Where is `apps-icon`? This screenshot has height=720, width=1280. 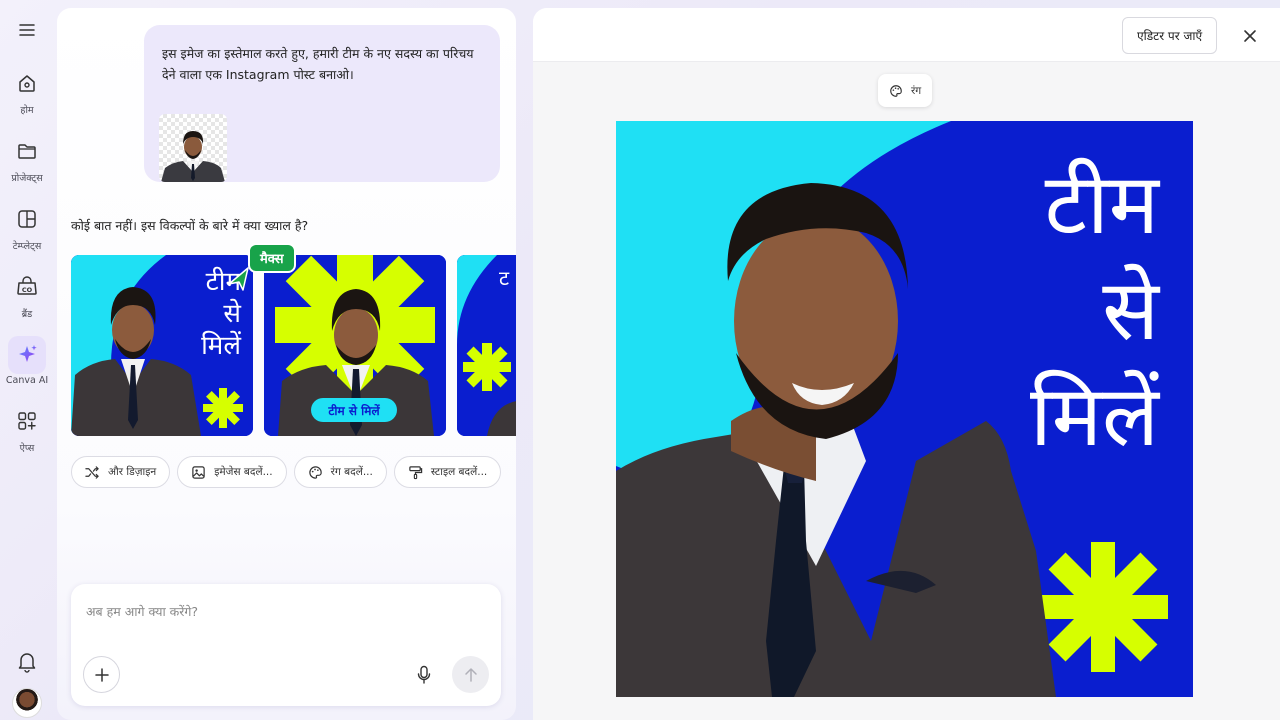
apps-icon is located at coordinates (27, 421).